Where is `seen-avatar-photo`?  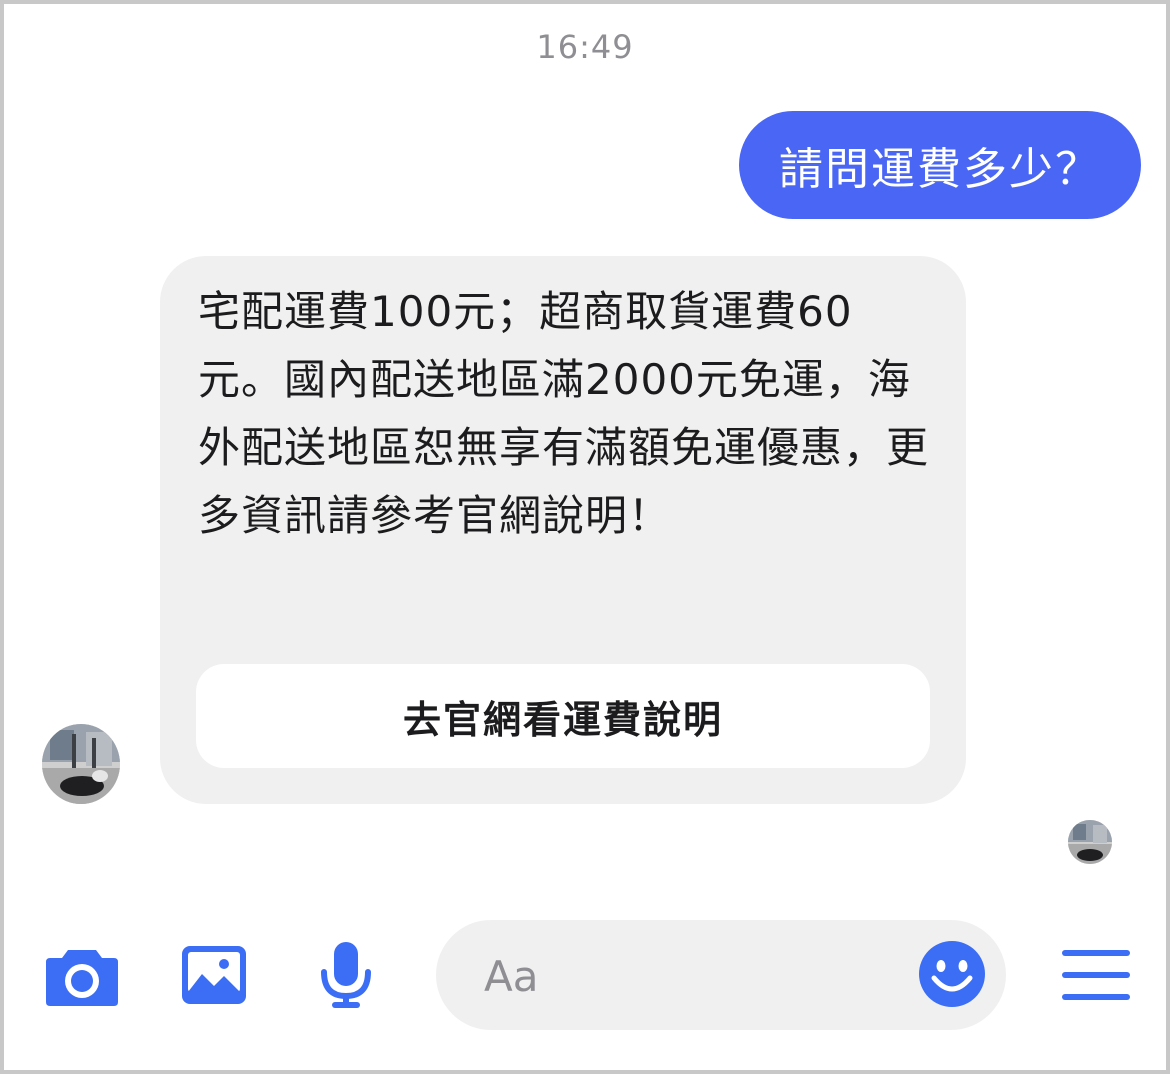
seen-avatar-photo is located at coordinates (1090, 842).